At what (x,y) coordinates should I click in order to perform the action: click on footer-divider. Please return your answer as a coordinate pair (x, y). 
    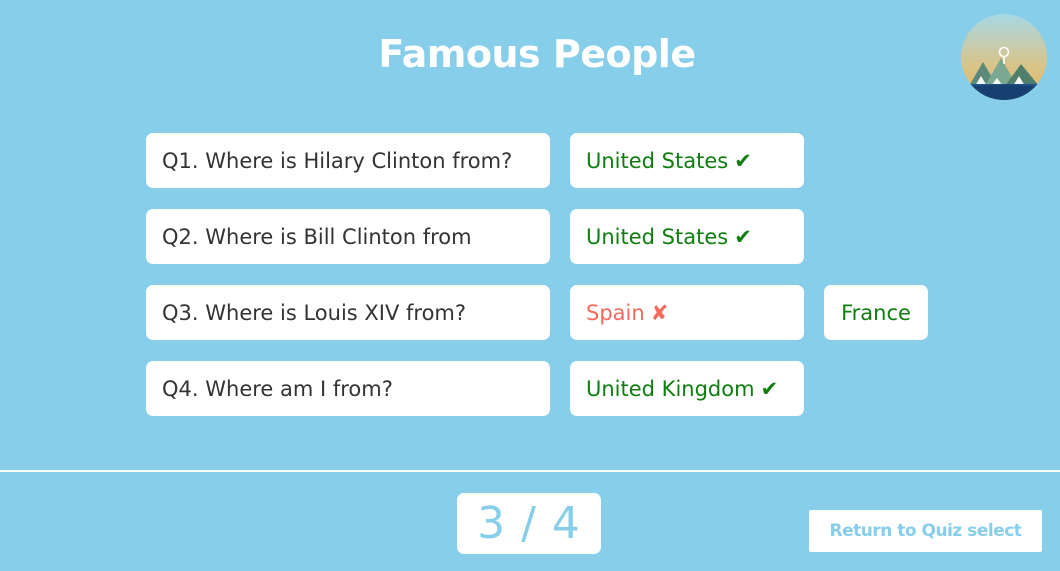
    Looking at the image, I should click on (530, 471).